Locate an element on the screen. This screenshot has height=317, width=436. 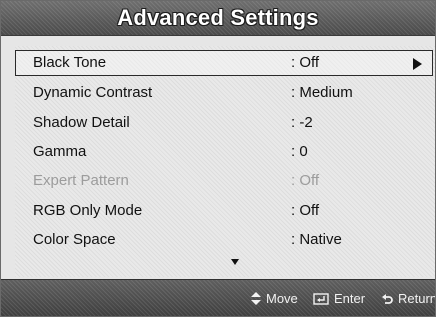
enter-hint: Enter is located at coordinates (339, 298).